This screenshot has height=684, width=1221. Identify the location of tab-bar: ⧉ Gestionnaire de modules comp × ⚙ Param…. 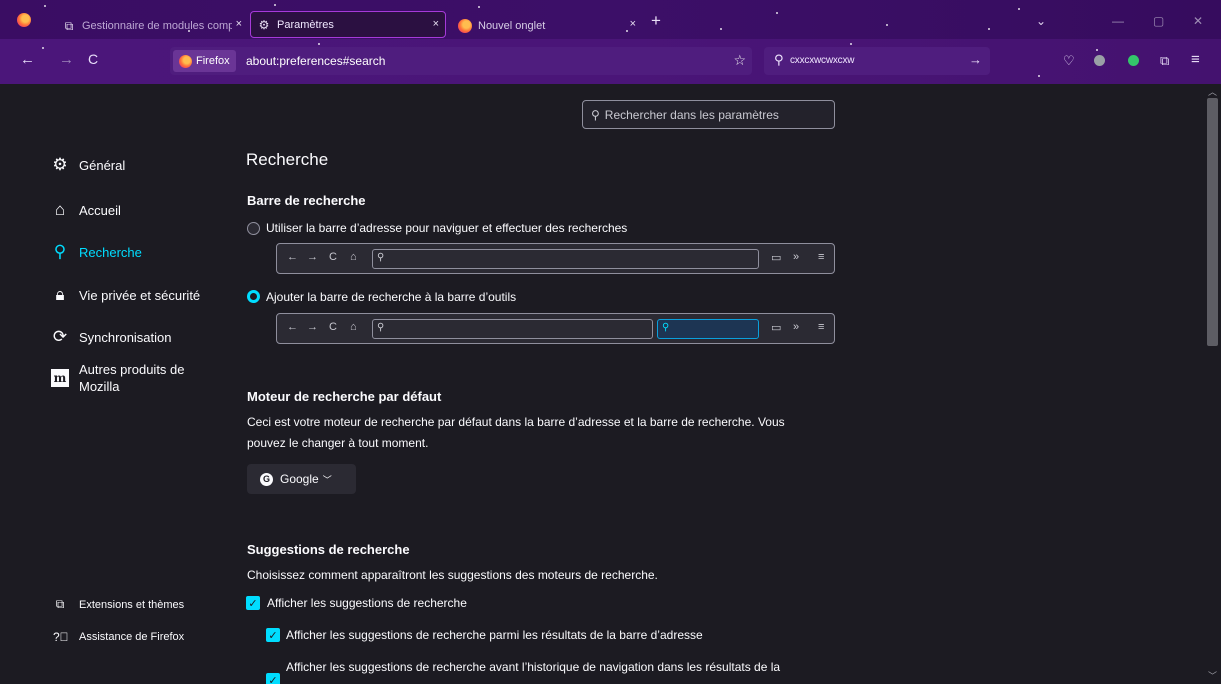
(610, 19).